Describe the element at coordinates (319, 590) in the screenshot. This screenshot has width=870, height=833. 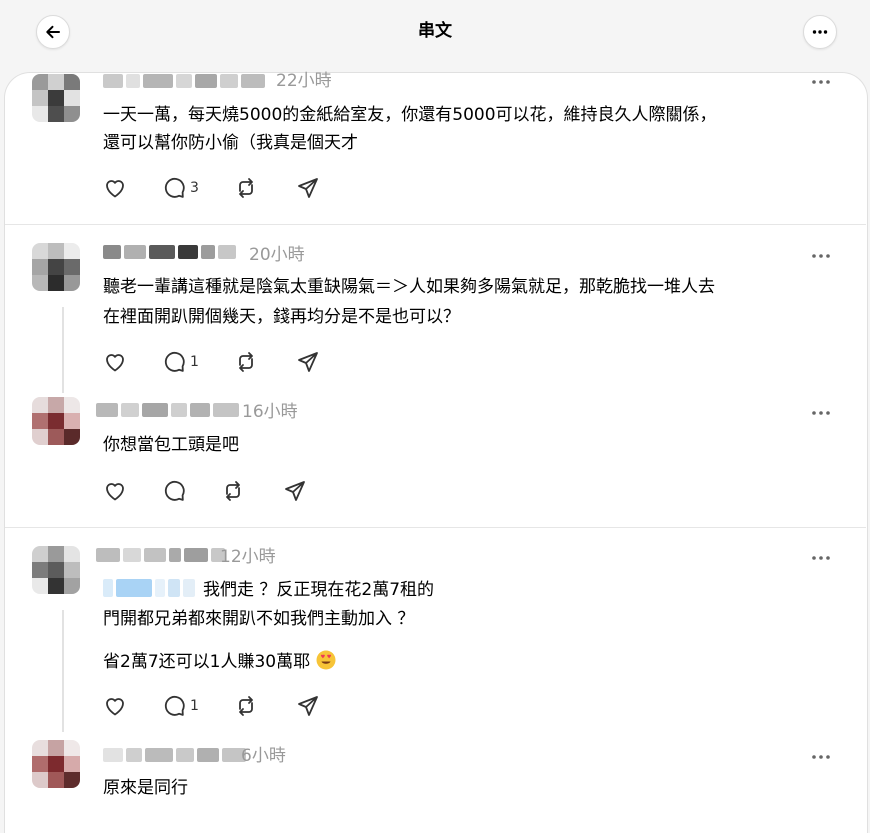
I see `post-text-line: 我們走 ？反正現在花2萬7租的` at that location.